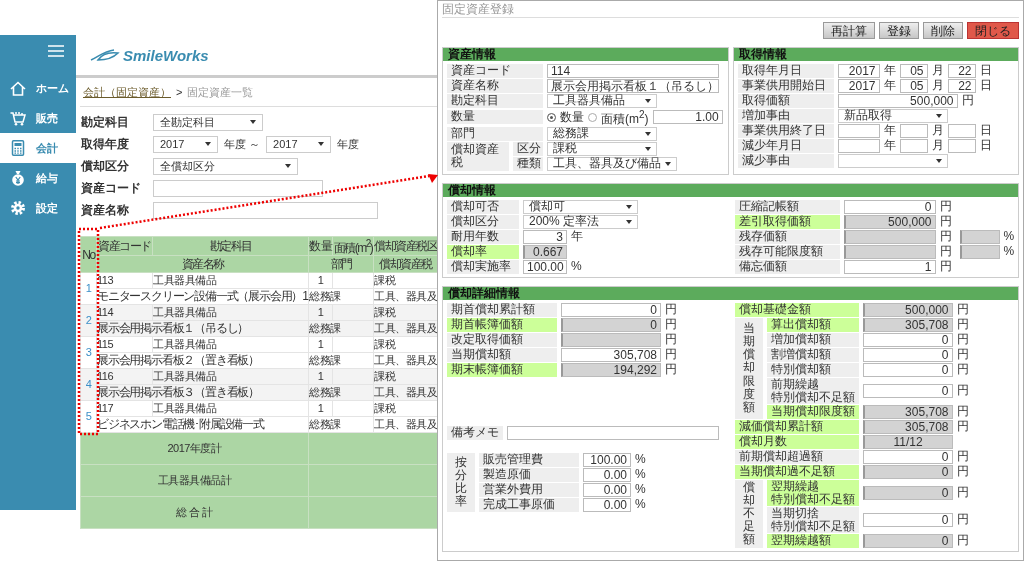  What do you see at coordinates (748, 513) in the screenshot?
I see `group-label: 償却不足額` at bounding box center [748, 513].